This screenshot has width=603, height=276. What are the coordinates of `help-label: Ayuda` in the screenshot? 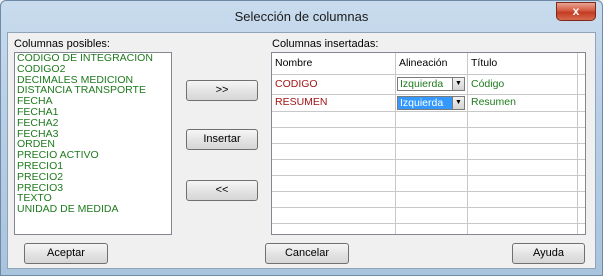 It's located at (548, 253).